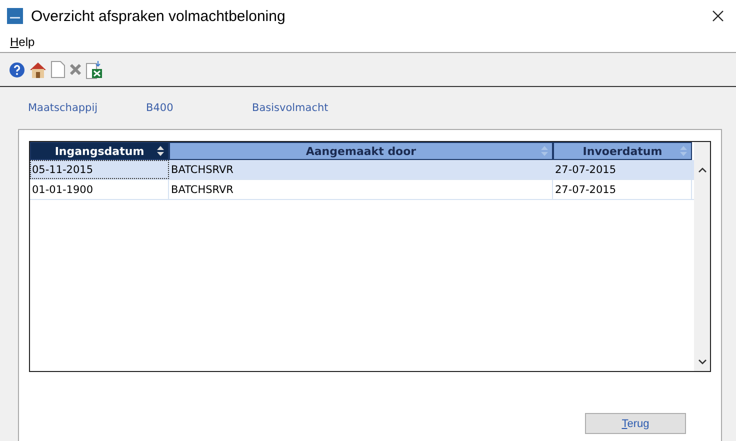  I want to click on delete-icon, so click(75, 69).